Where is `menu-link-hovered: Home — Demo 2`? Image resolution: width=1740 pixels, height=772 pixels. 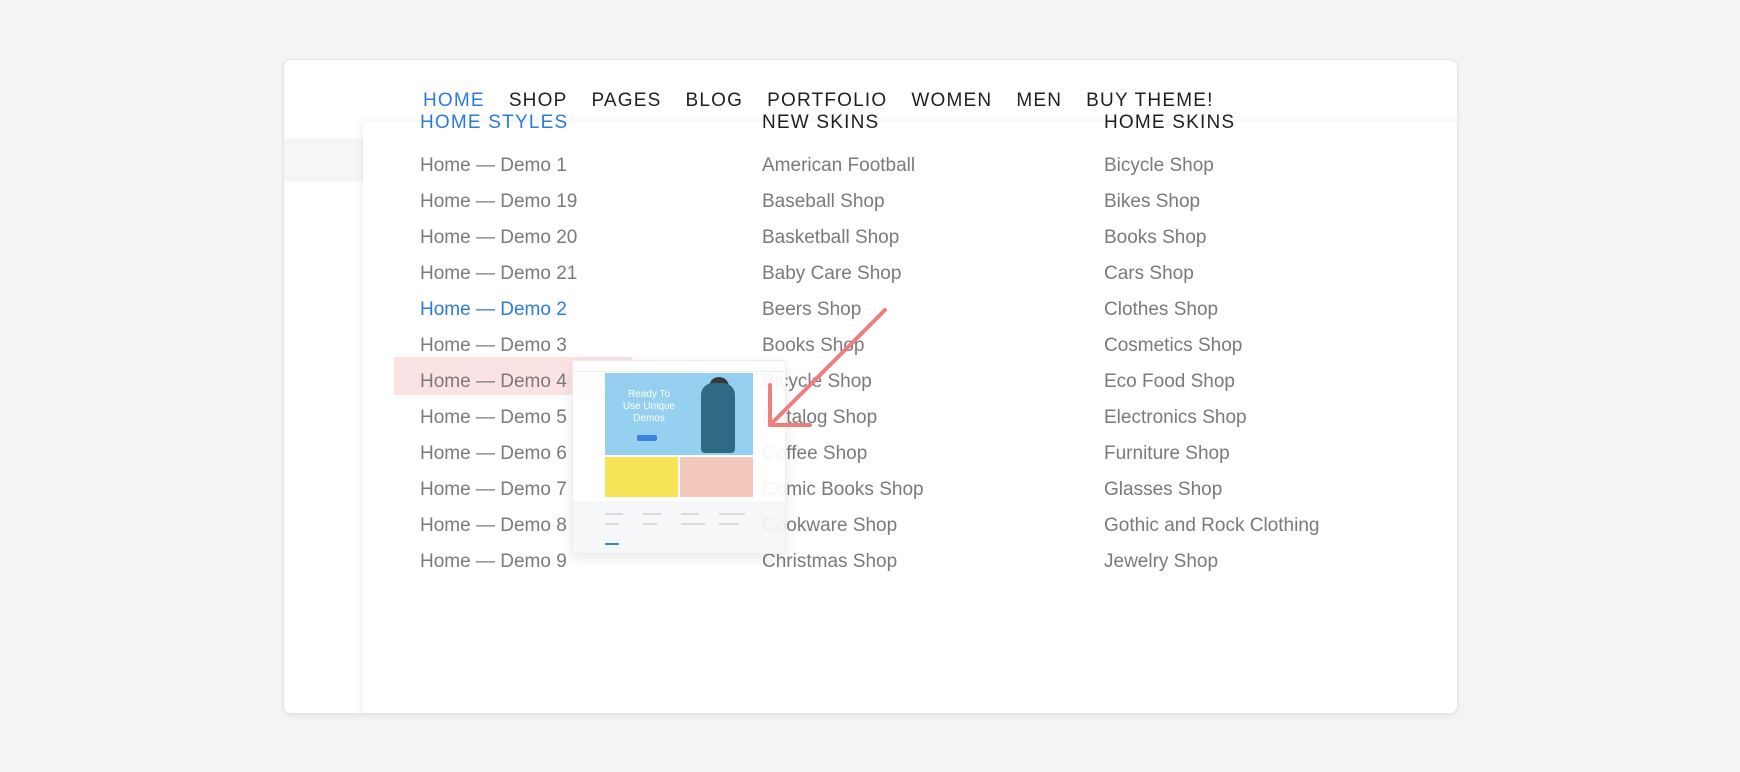
menu-link-hovered: Home — Demo 2 is located at coordinates (498, 316).